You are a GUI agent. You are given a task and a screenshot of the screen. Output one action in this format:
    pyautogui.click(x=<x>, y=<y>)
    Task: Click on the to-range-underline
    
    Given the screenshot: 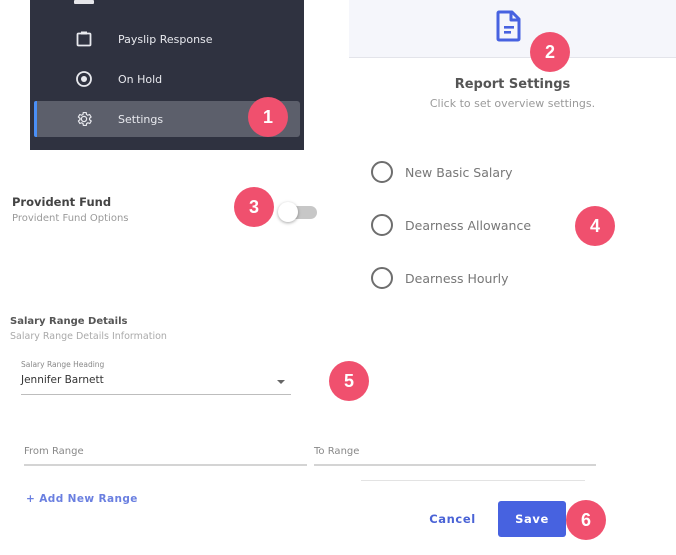 What is the action you would take?
    pyautogui.click(x=455, y=465)
    